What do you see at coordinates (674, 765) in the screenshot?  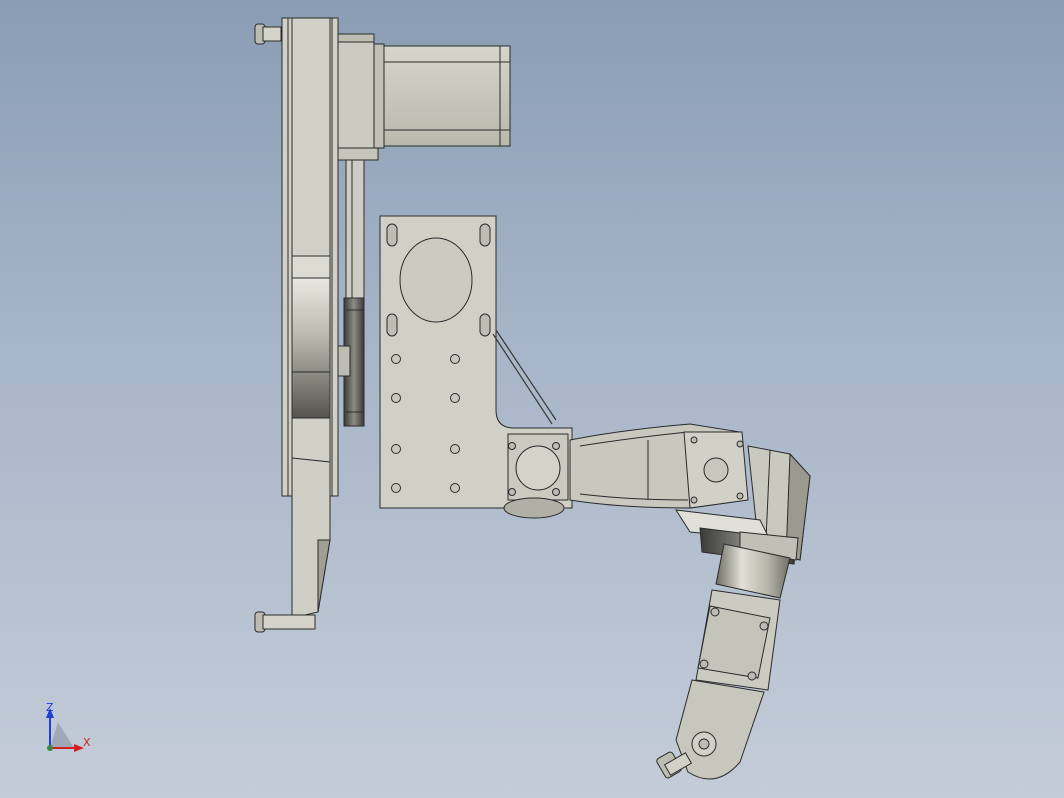 I see `end-effector` at bounding box center [674, 765].